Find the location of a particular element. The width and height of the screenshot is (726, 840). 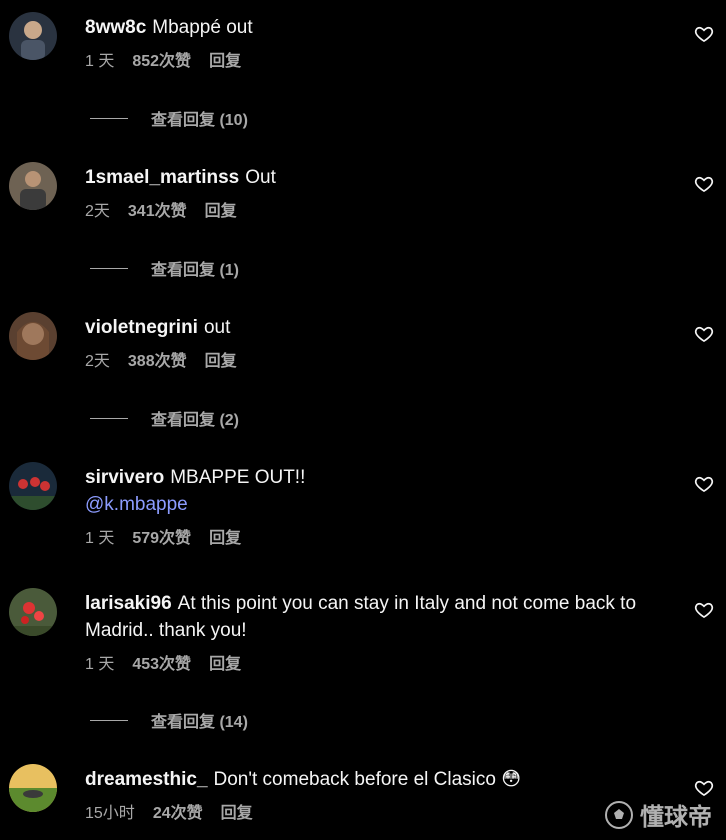

comment-meta: 1 天 453次赞 回复 is located at coordinates (375, 665).